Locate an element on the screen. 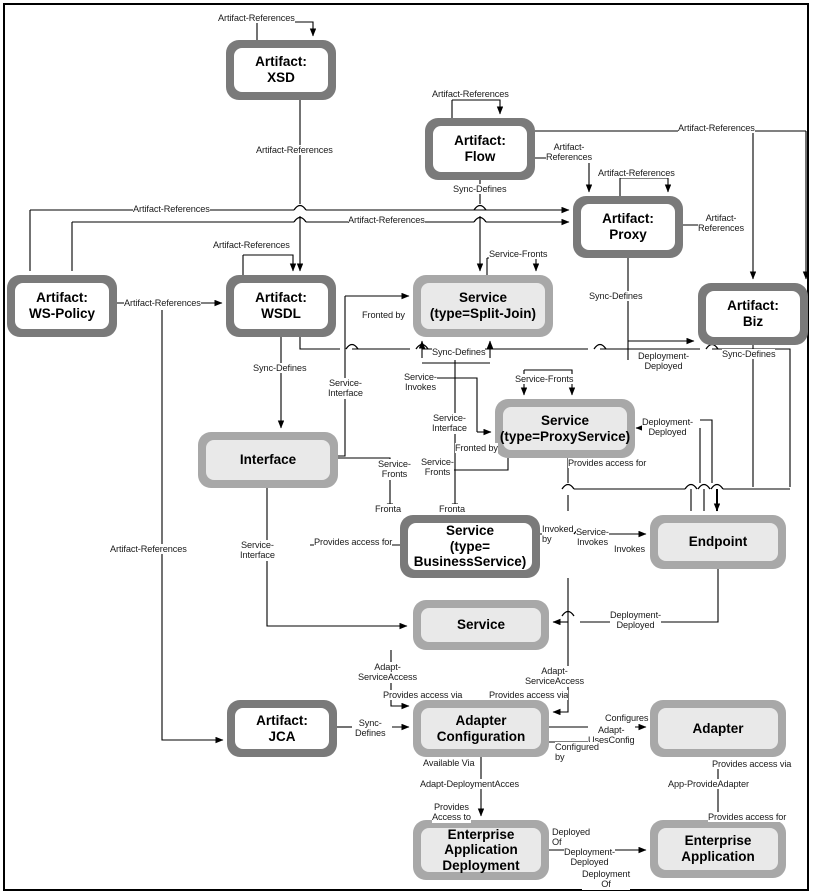 The height and width of the screenshot is (896, 814). node-label: Artifact: XSD is located at coordinates (281, 70).